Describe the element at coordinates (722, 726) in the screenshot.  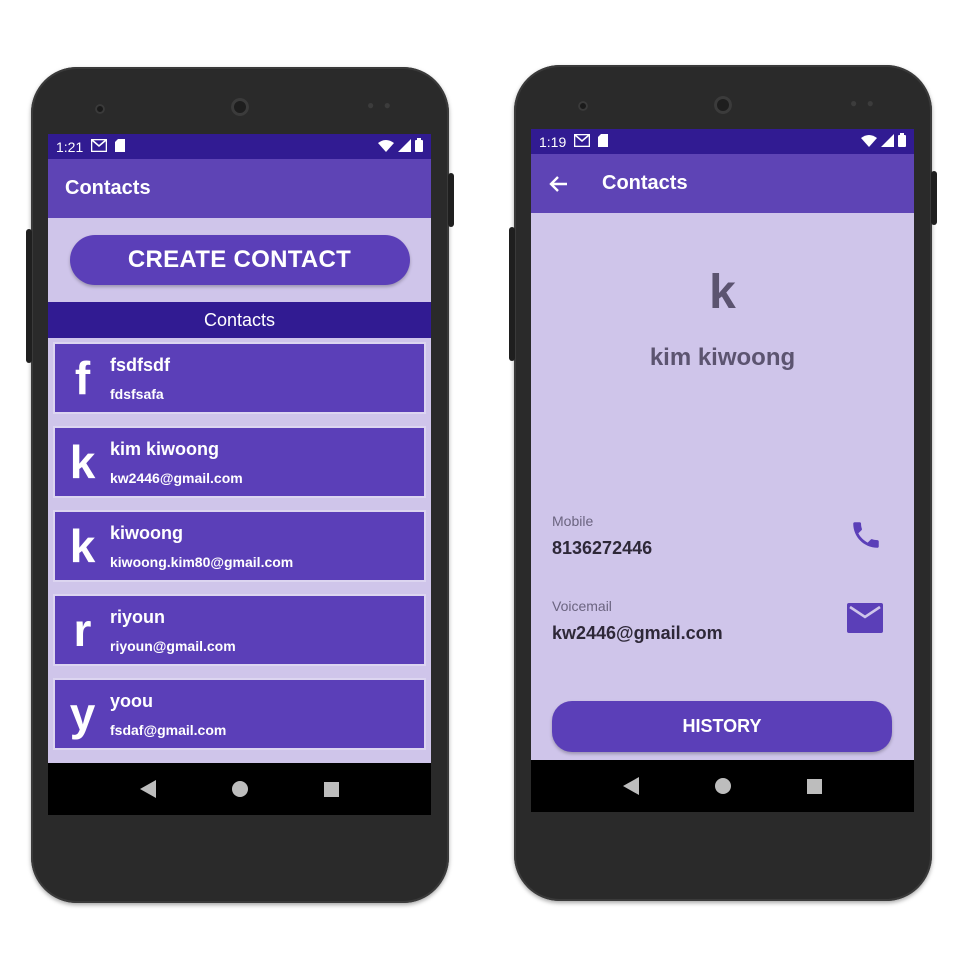
I see `history-button: HISTORY` at that location.